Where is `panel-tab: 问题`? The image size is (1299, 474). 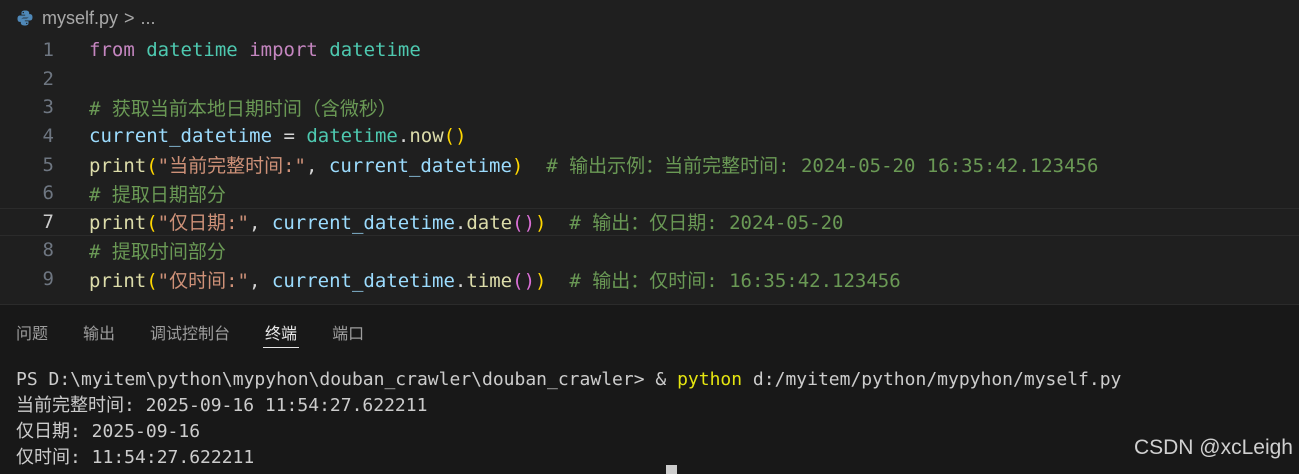
panel-tab: 问题 is located at coordinates (32, 332).